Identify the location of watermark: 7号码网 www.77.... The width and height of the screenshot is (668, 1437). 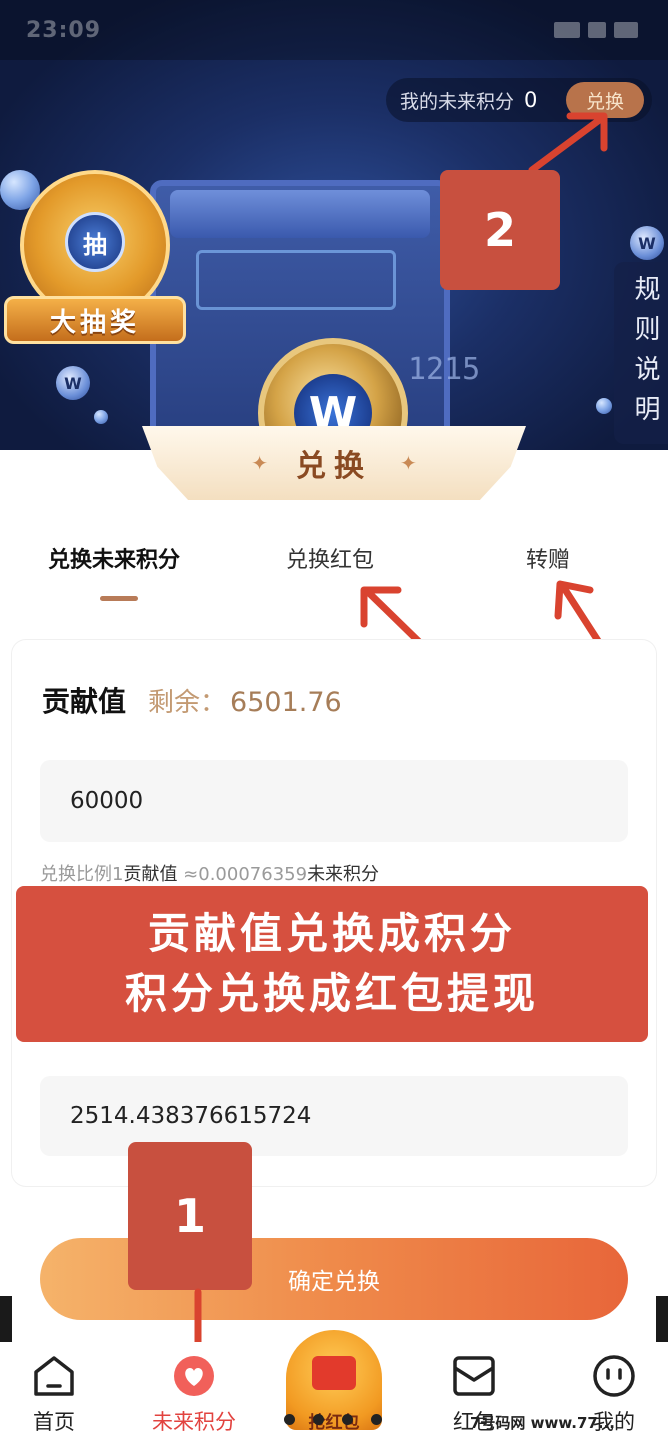
(542, 1423).